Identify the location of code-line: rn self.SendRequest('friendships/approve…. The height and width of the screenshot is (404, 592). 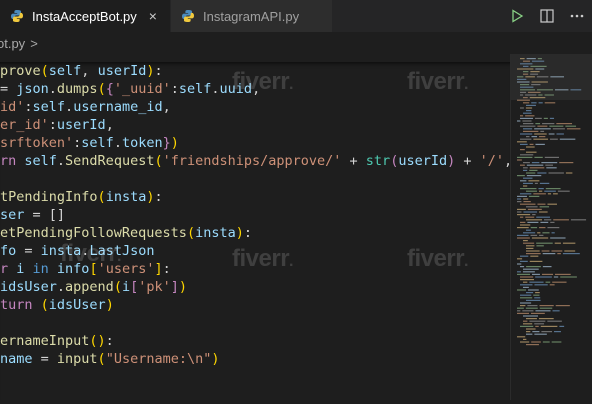
(255, 161).